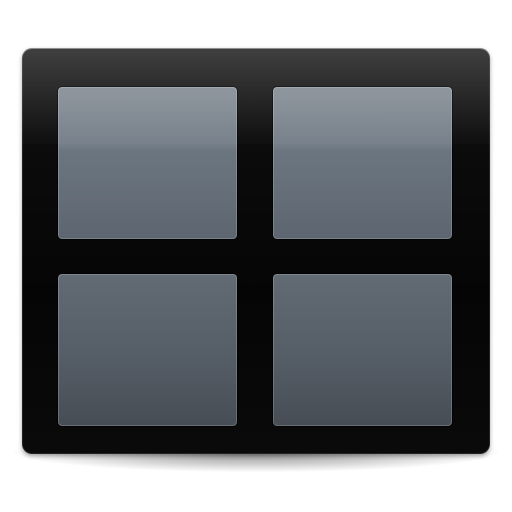  What do you see at coordinates (147, 350) in the screenshot?
I see `tile-bottom-left` at bounding box center [147, 350].